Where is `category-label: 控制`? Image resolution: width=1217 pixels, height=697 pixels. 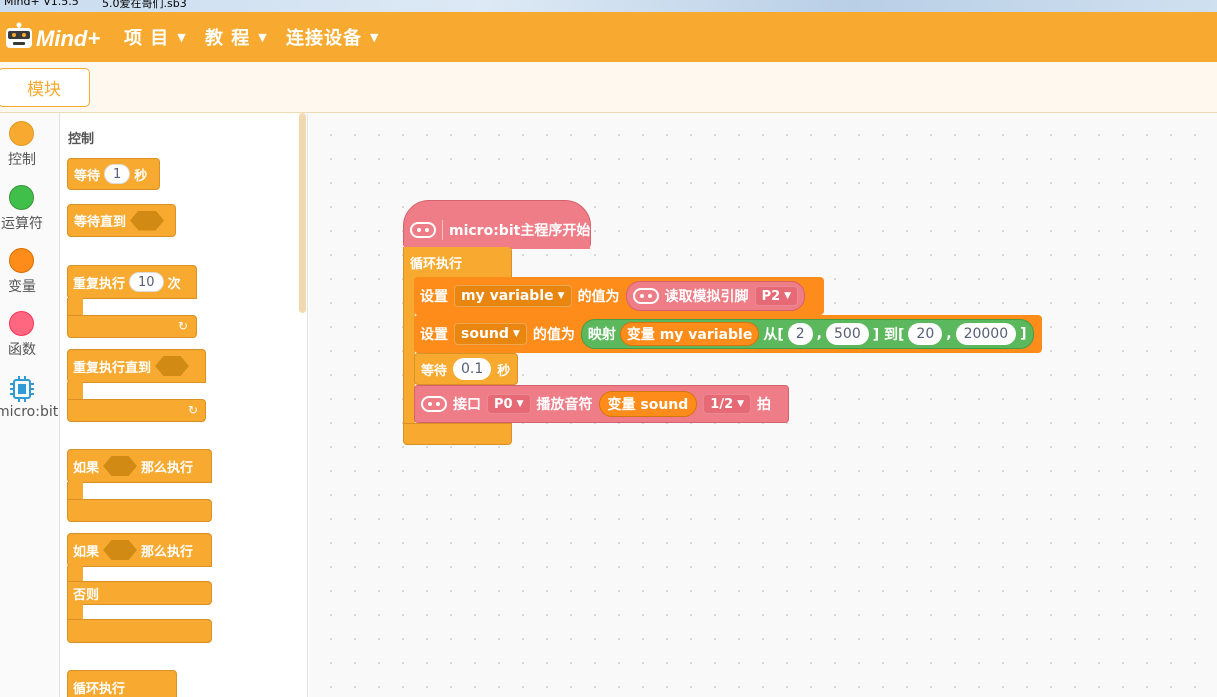
category-label: 控制 is located at coordinates (22, 160).